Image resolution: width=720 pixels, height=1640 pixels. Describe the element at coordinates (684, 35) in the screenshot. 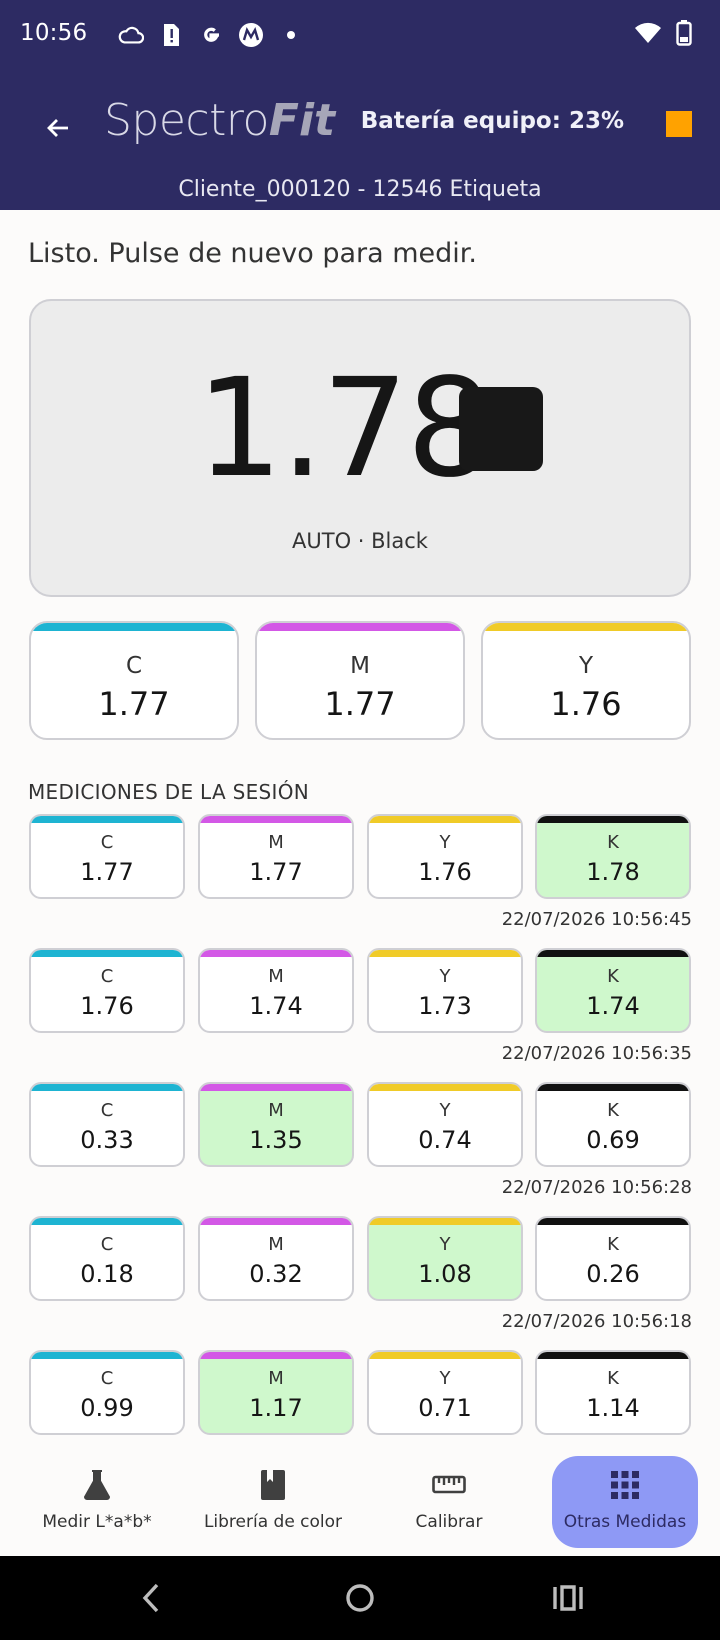

I see `battery-icon` at that location.